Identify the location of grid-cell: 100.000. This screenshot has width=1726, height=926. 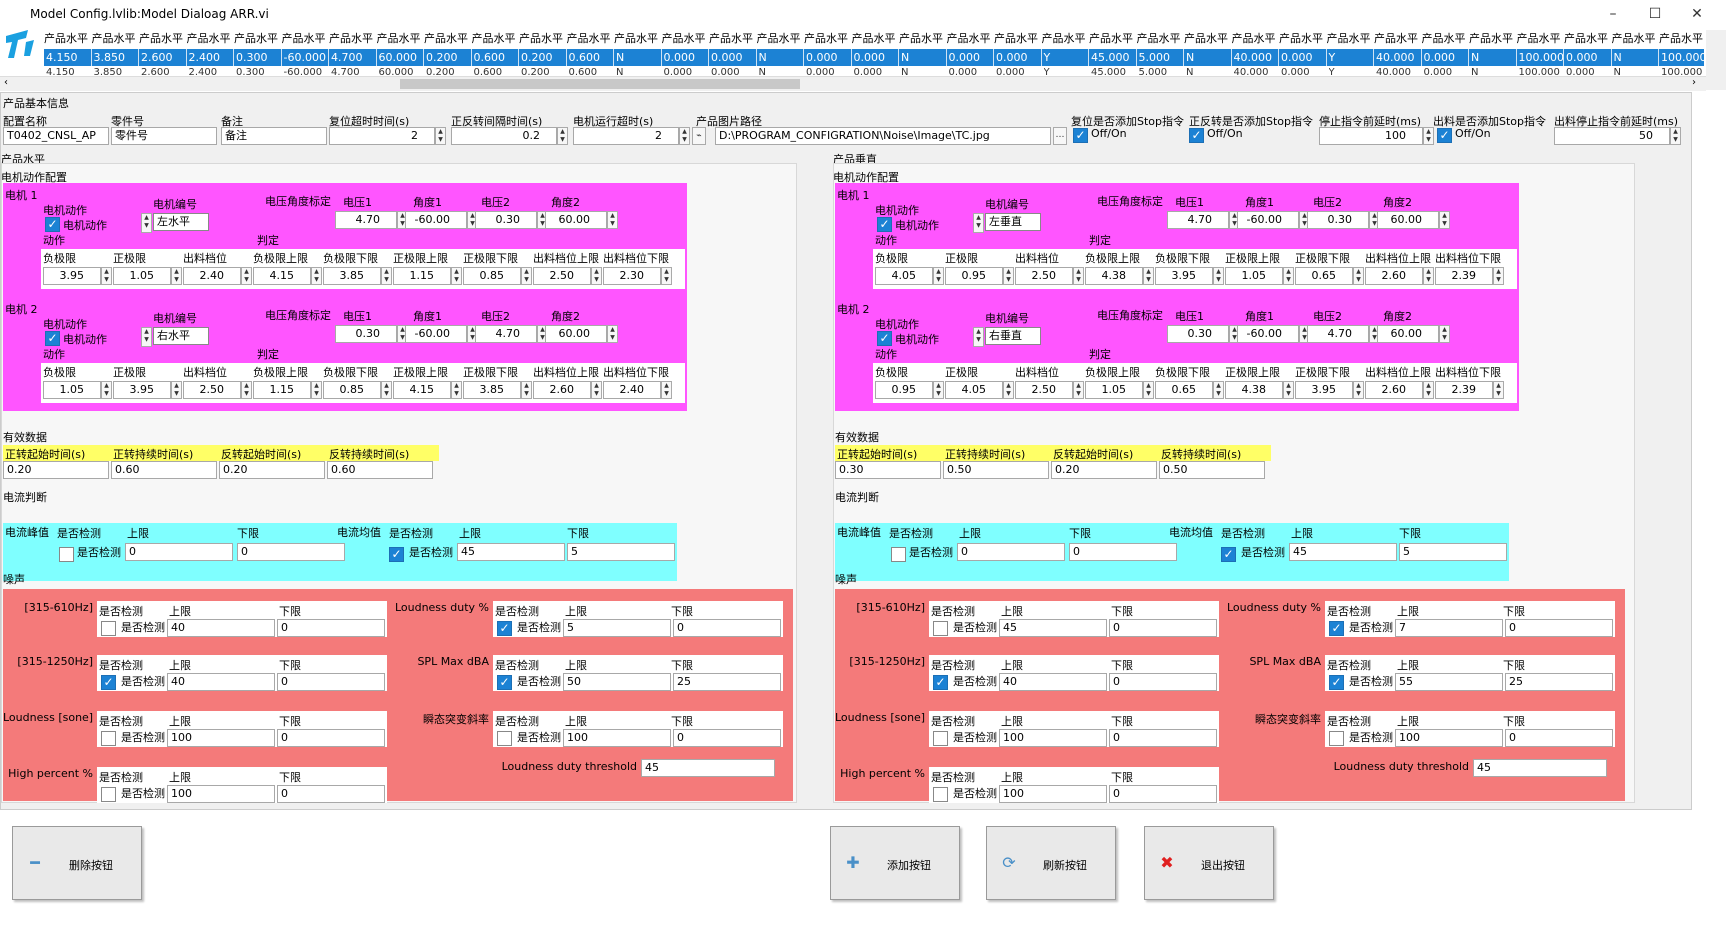
(1681, 57).